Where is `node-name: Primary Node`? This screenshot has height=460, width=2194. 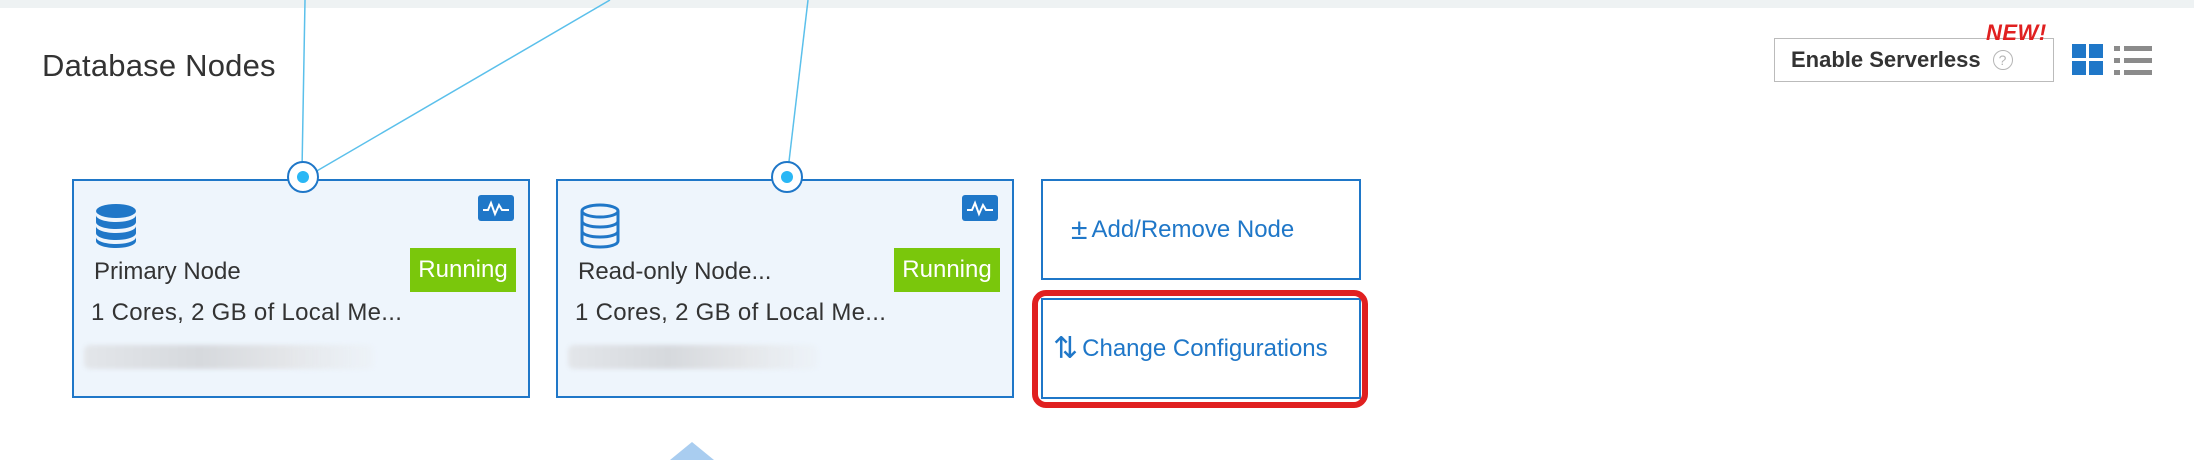 node-name: Primary Node is located at coordinates (167, 271).